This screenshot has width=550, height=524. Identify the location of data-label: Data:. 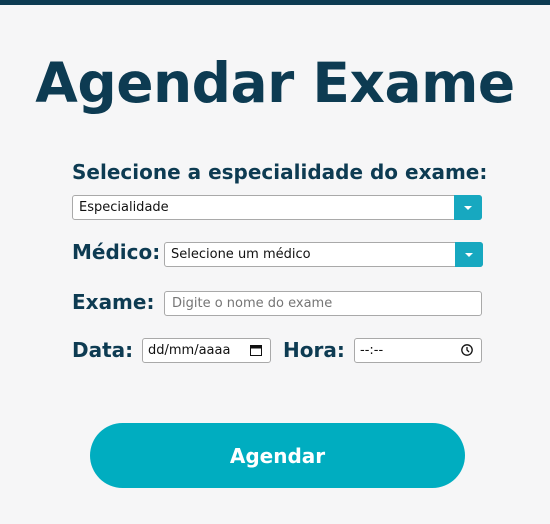
(103, 350).